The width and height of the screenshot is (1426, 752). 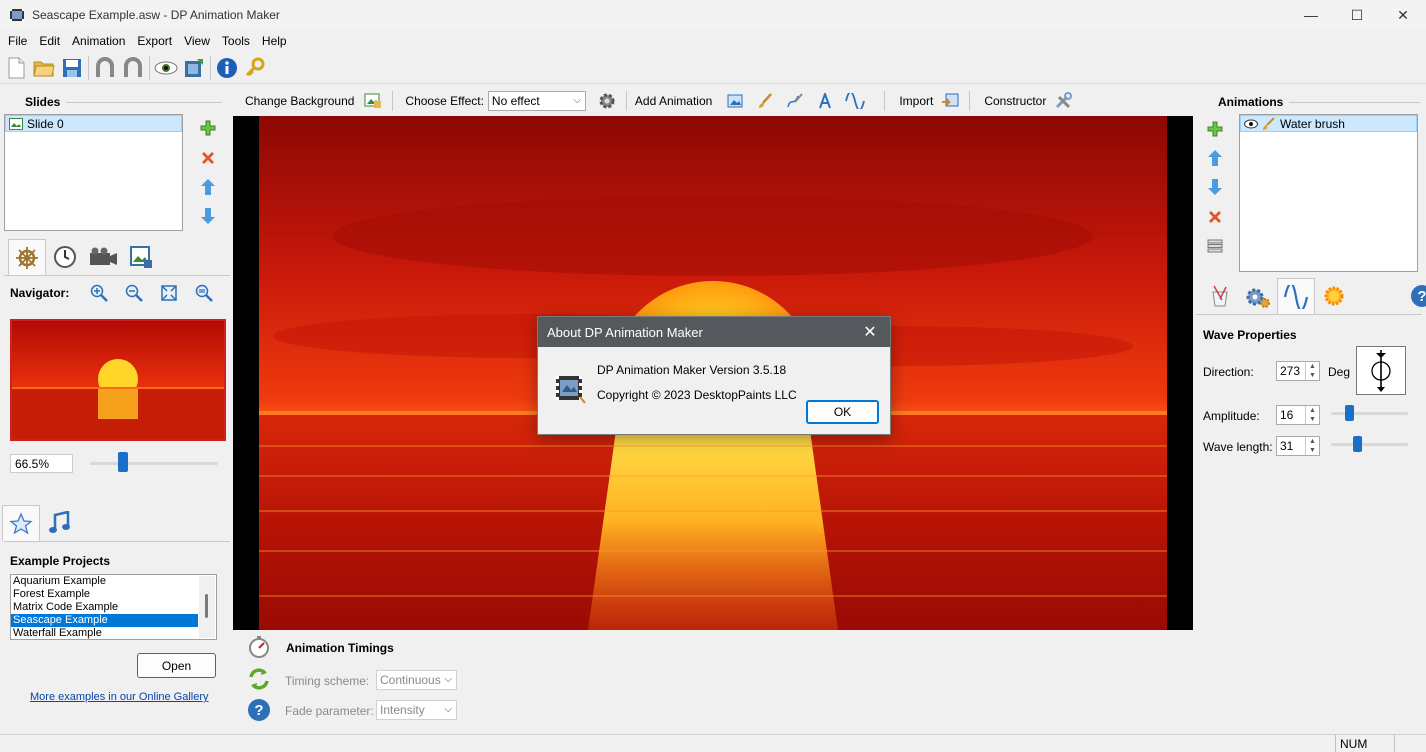 I want to click on tab-wave, so click(x=1296, y=296).